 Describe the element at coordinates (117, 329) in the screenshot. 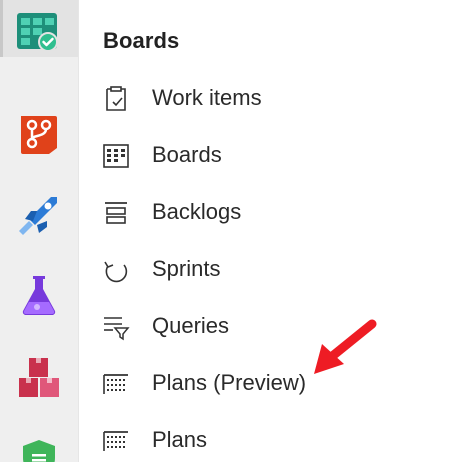

I see `queries-icon` at that location.